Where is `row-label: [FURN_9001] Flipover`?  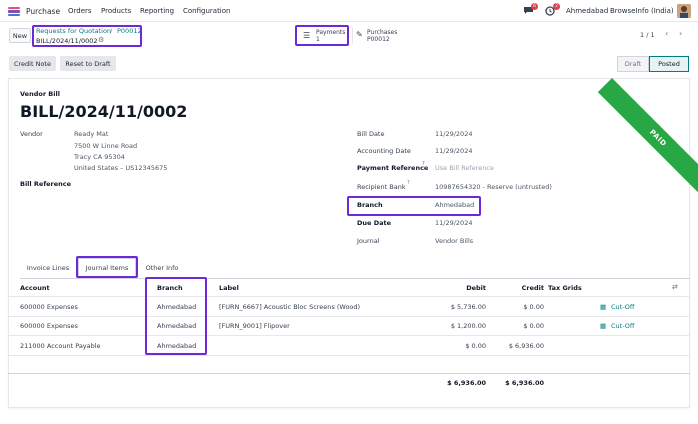 row-label: [FURN_9001] Flipover is located at coordinates (254, 326).